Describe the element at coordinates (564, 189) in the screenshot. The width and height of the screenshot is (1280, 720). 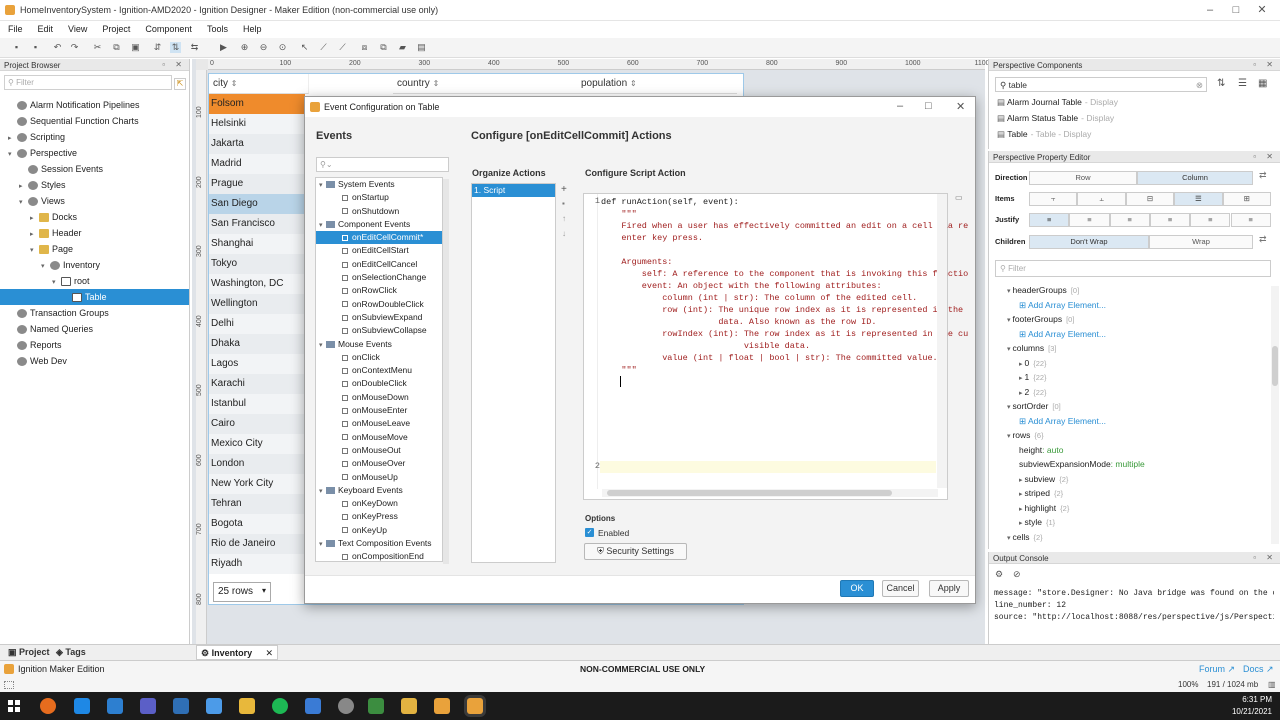
I see `add-action-icon: +` at that location.